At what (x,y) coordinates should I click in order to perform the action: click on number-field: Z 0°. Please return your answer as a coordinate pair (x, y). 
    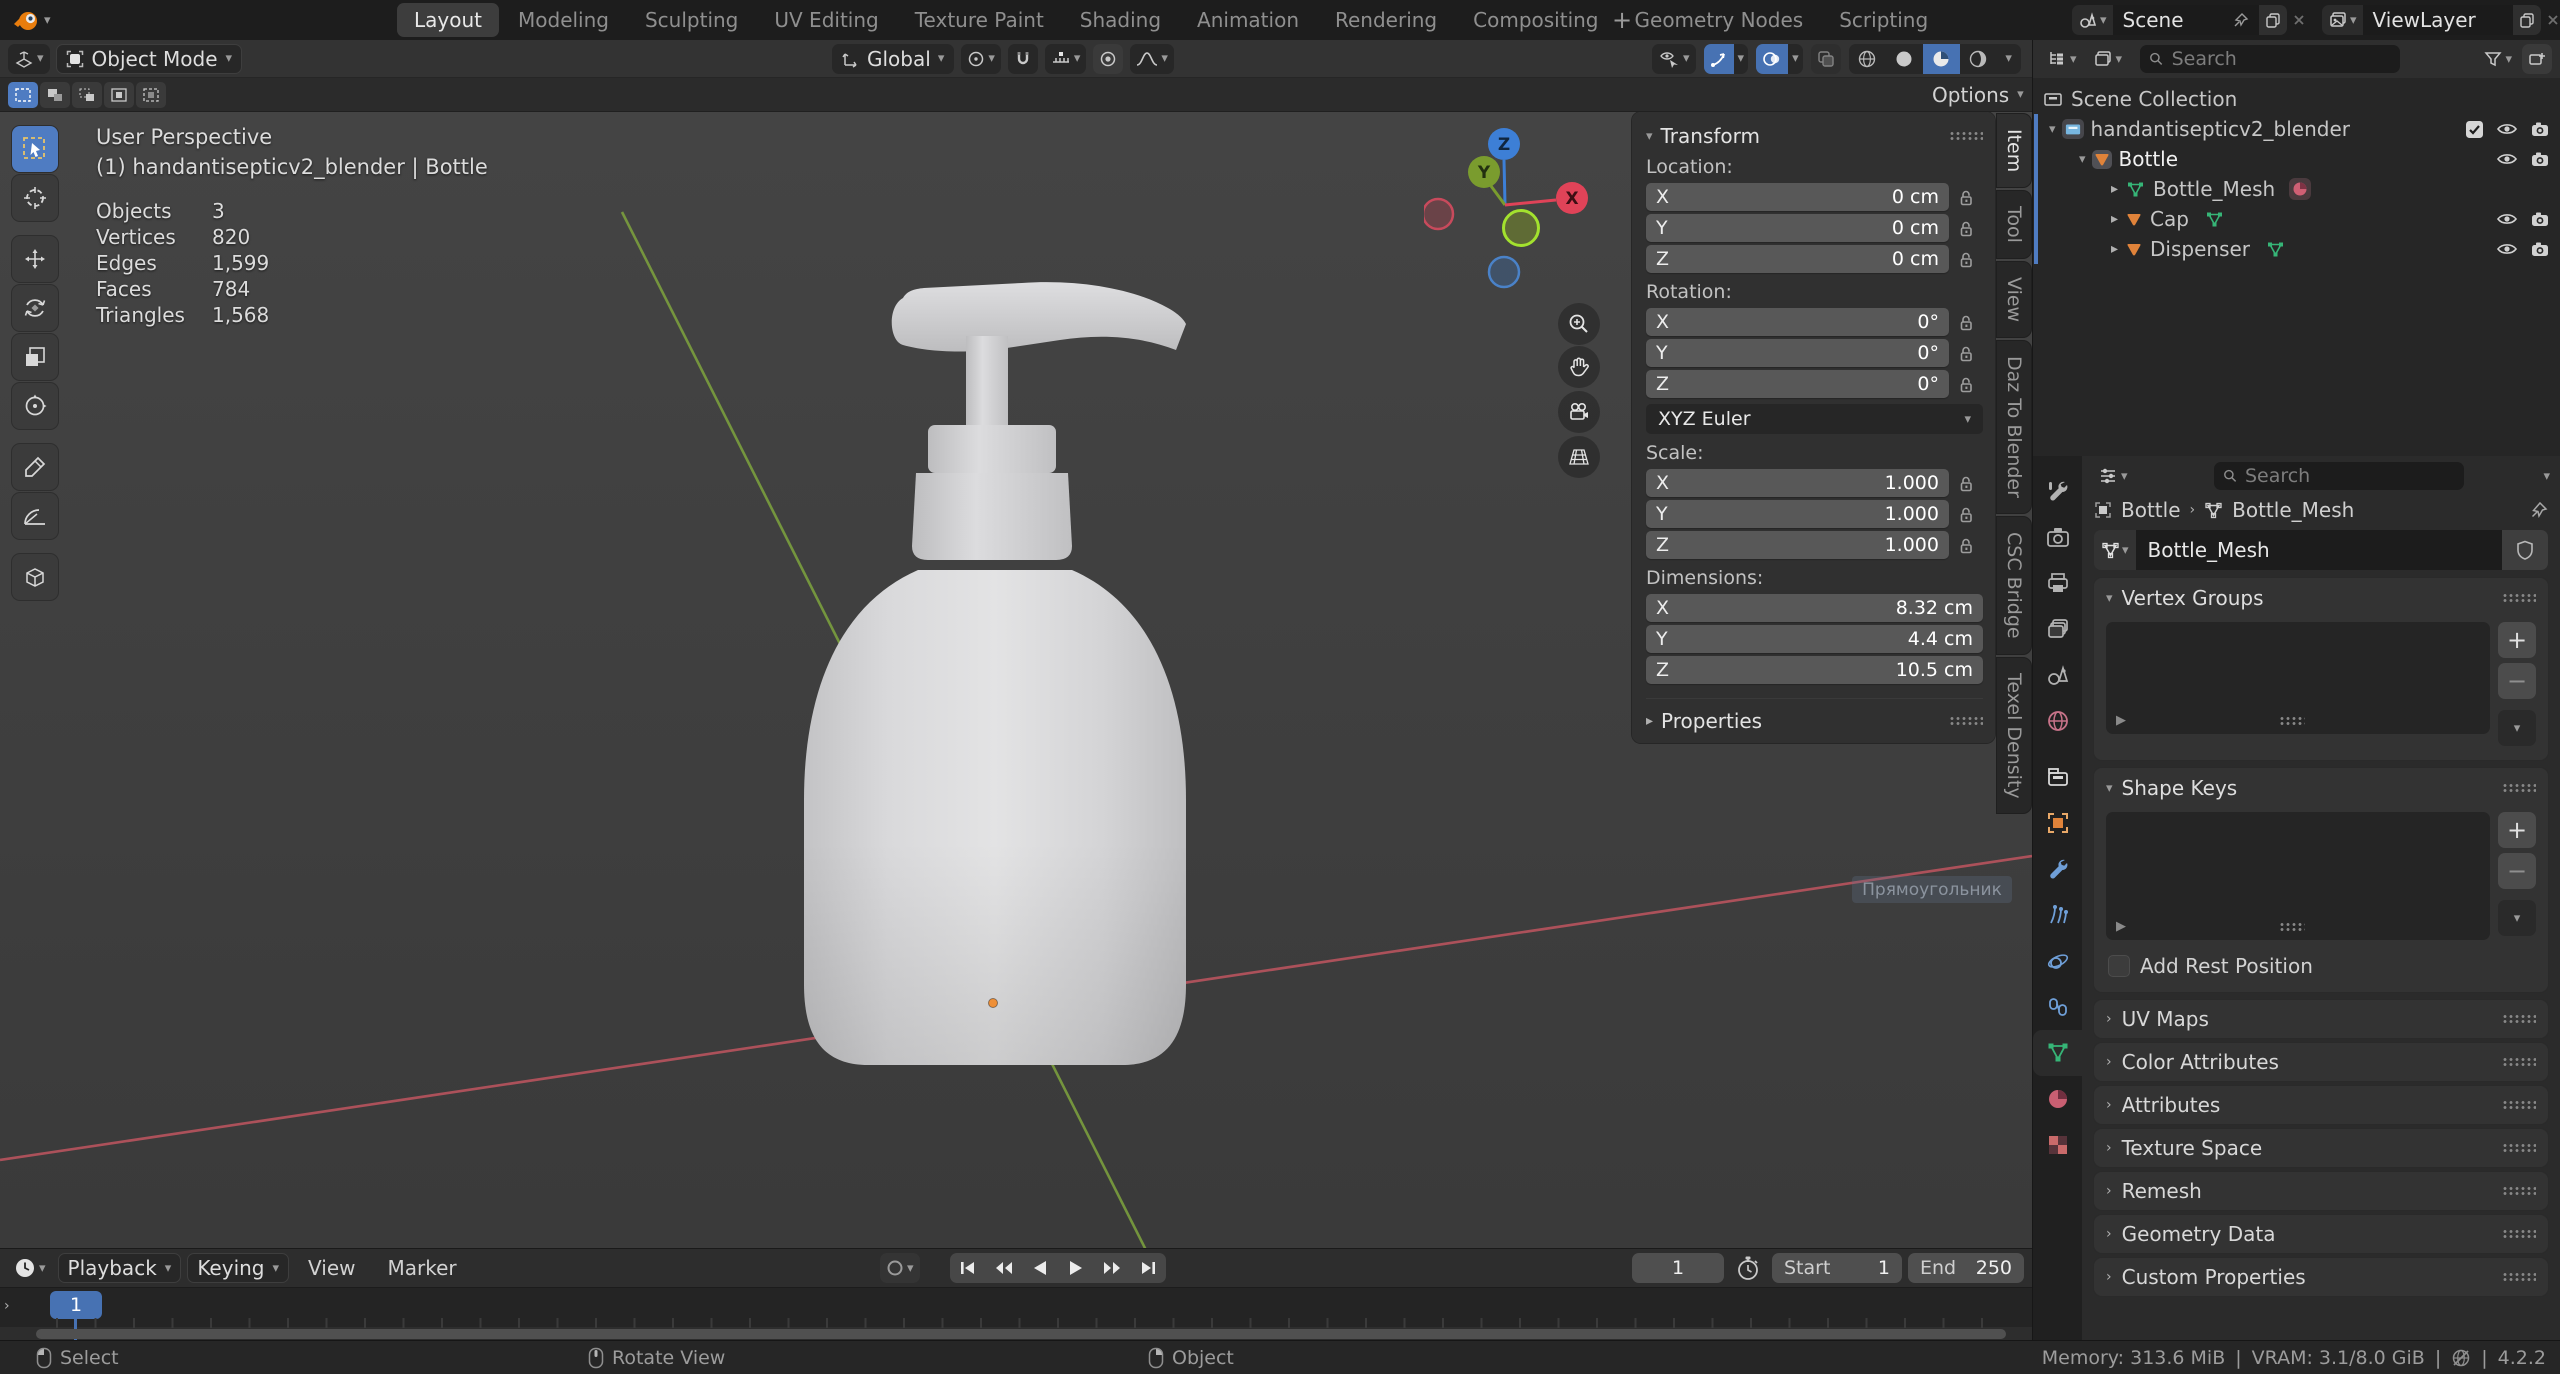
    Looking at the image, I should click on (1797, 384).